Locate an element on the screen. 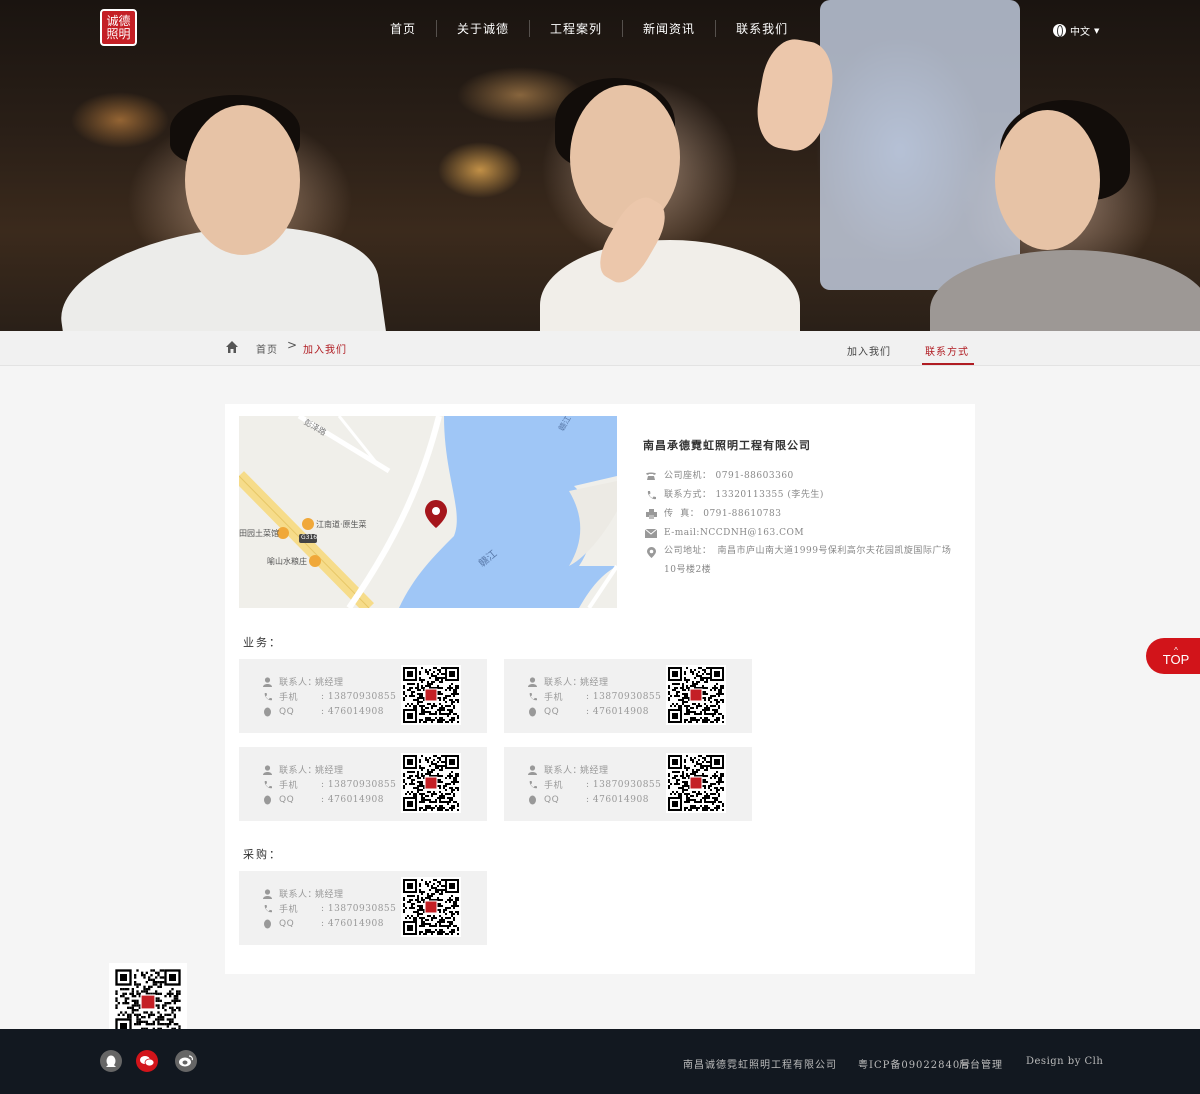  active-tab-indicator is located at coordinates (948, 364).